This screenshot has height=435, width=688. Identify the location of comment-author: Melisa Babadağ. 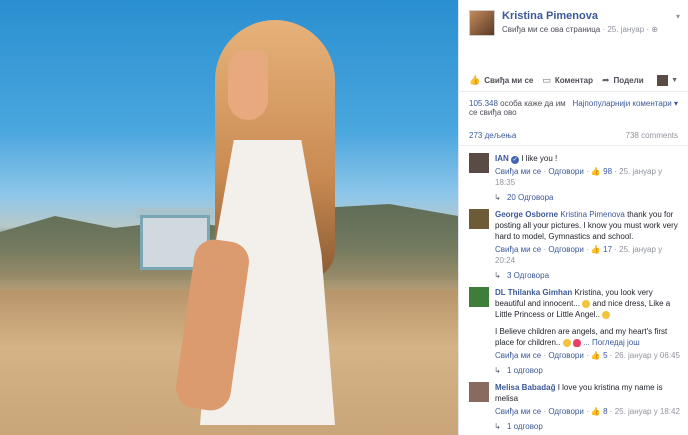
(525, 387).